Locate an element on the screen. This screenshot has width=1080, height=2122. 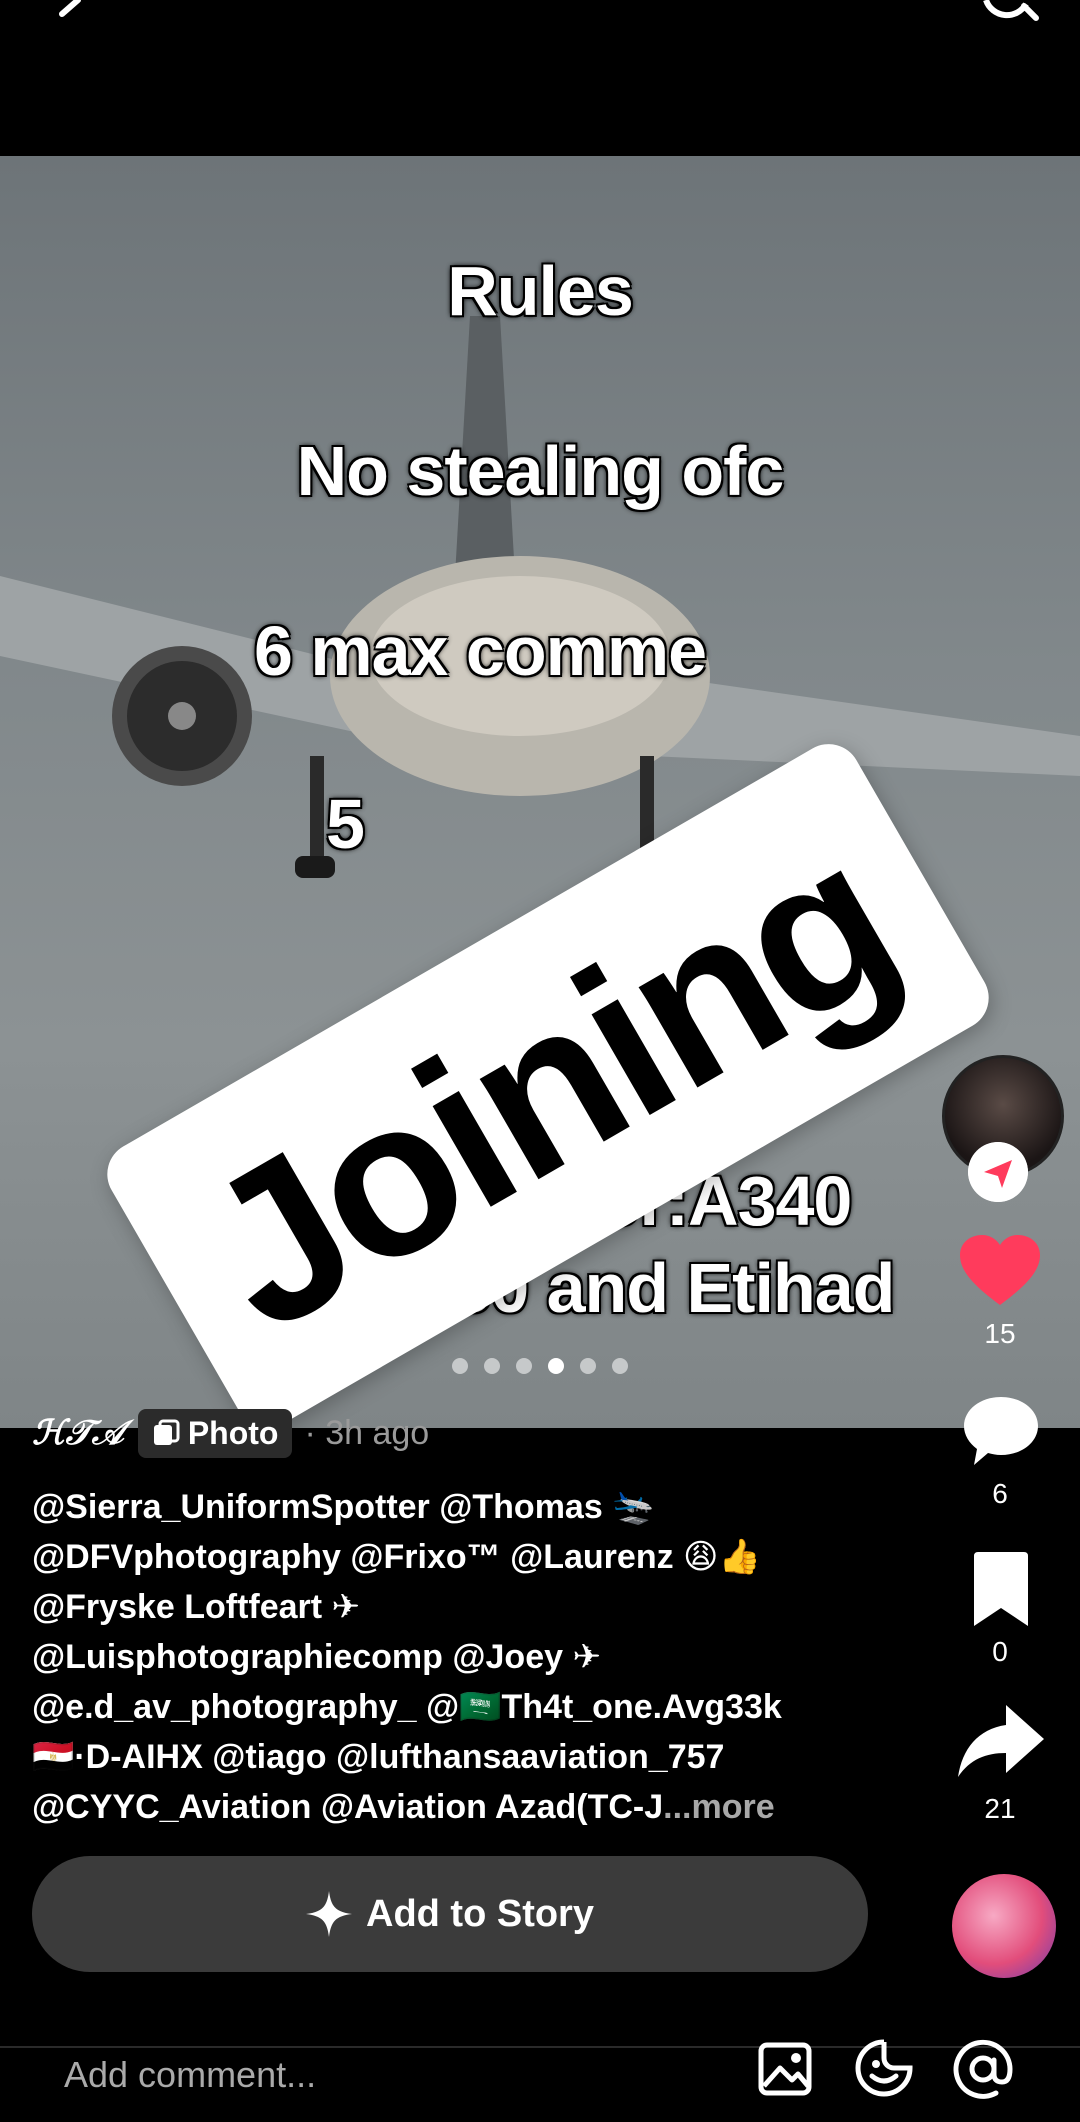
caption-line: 🇪🇬·D-AIHX @tiago @lufthansaaviation_757 is located at coordinates (378, 1757).